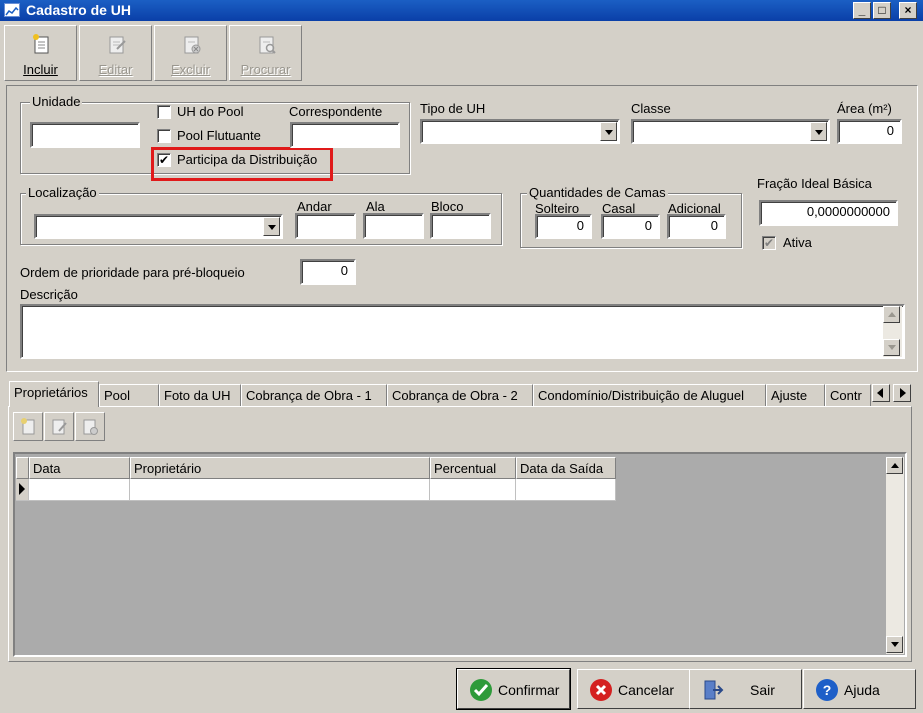  Describe the element at coordinates (79, 468) in the screenshot. I see `grid-header-data: Data` at that location.